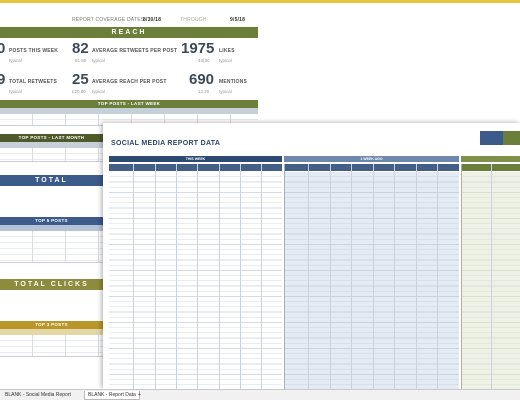 Image resolution: width=520 pixels, height=400 pixels. I want to click on week-ago-column-header, so click(371, 167).